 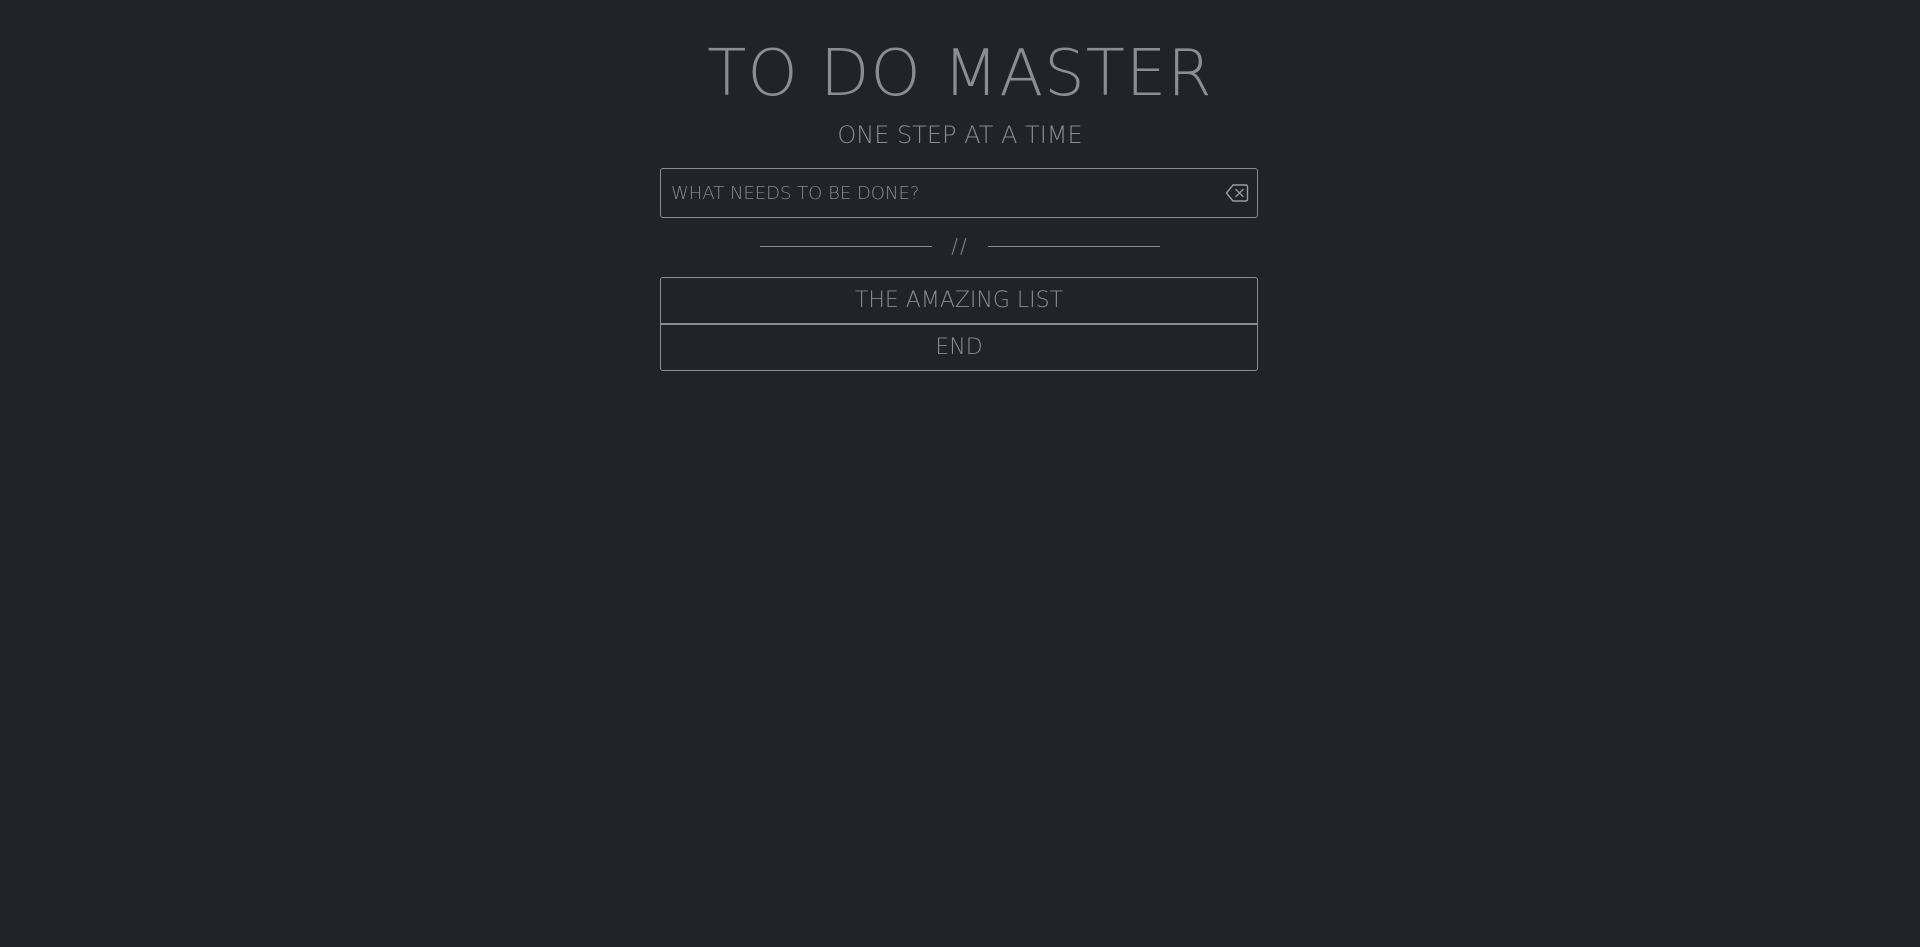 I want to click on todo-list: THE AMAZING LIST END, so click(x=959, y=324).